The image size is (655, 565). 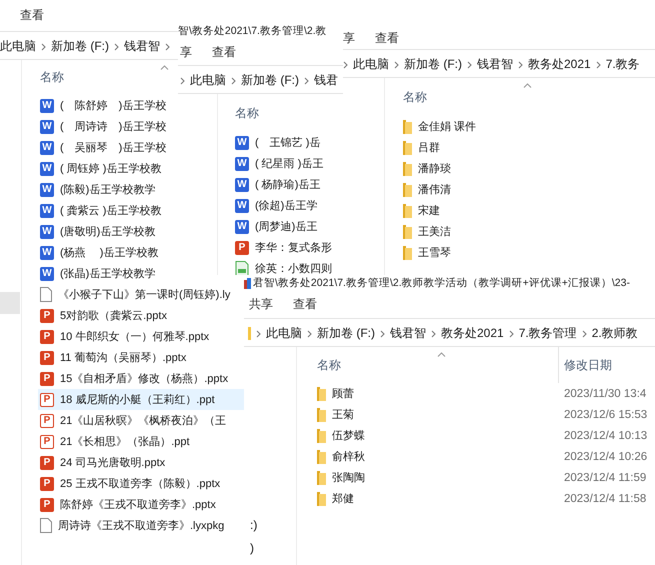 What do you see at coordinates (343, 393) in the screenshot?
I see `file-name: 顾蕾` at bounding box center [343, 393].